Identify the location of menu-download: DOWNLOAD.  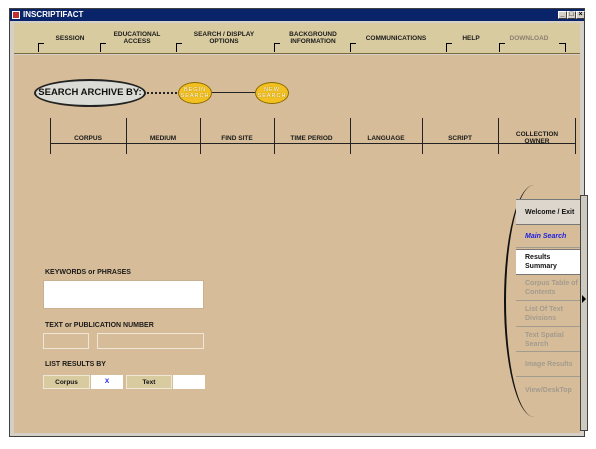
(529, 38).